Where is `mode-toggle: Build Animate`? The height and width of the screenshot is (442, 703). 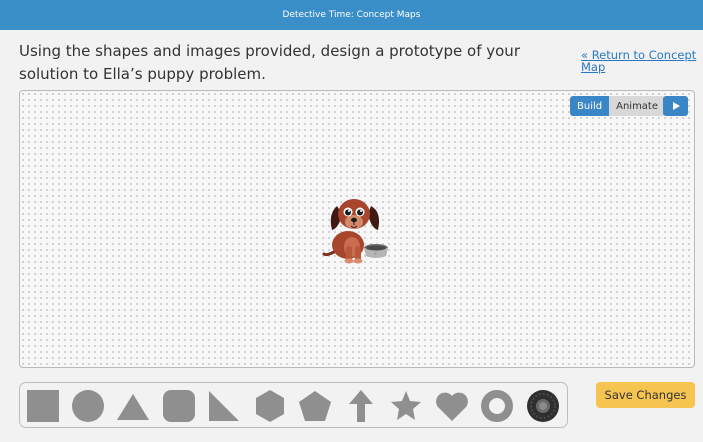
mode-toggle: Build Animate is located at coordinates (618, 106).